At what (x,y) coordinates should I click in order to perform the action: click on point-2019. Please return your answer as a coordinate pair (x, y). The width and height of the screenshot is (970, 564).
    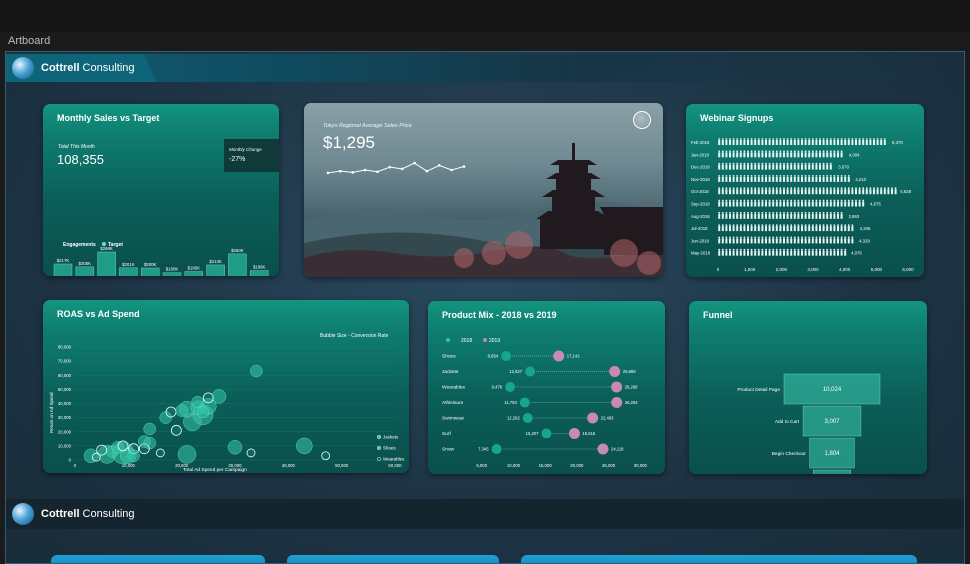
    Looking at the image, I should click on (559, 356).